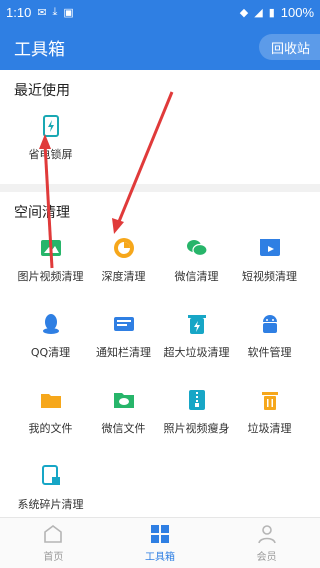 The image size is (320, 568). What do you see at coordinates (160, 534) in the screenshot?
I see `toolbox-grid-icon` at bounding box center [160, 534].